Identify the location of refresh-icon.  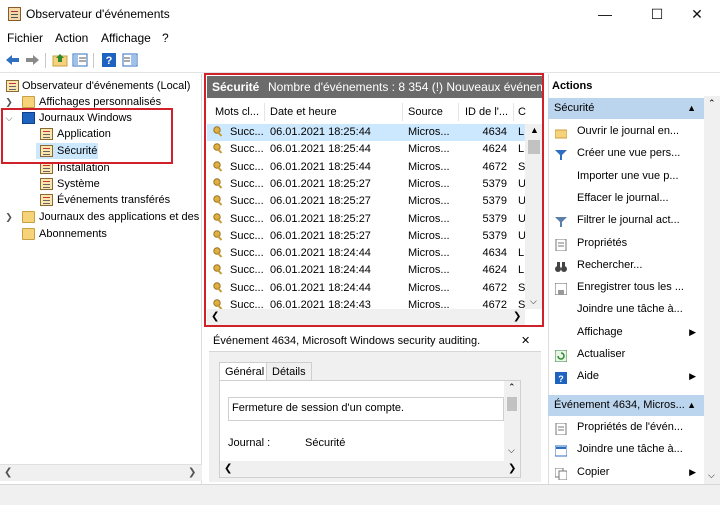
(561, 355).